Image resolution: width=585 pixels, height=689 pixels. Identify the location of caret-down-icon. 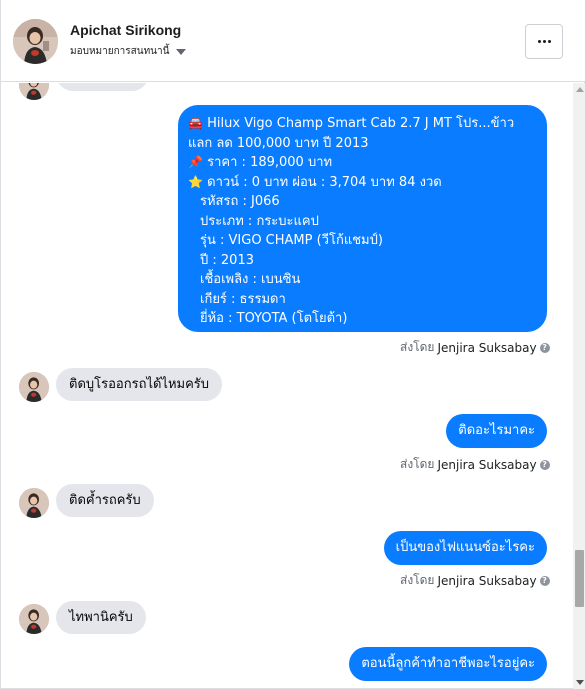
(181, 52).